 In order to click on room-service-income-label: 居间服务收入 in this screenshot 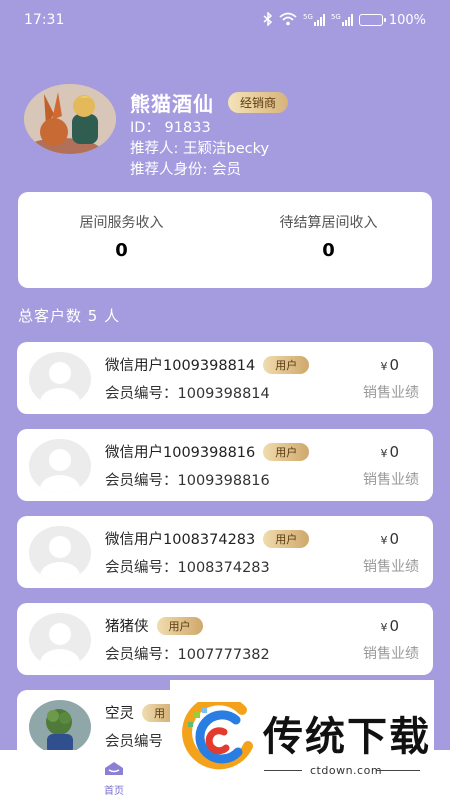, I will do `click(121, 223)`.